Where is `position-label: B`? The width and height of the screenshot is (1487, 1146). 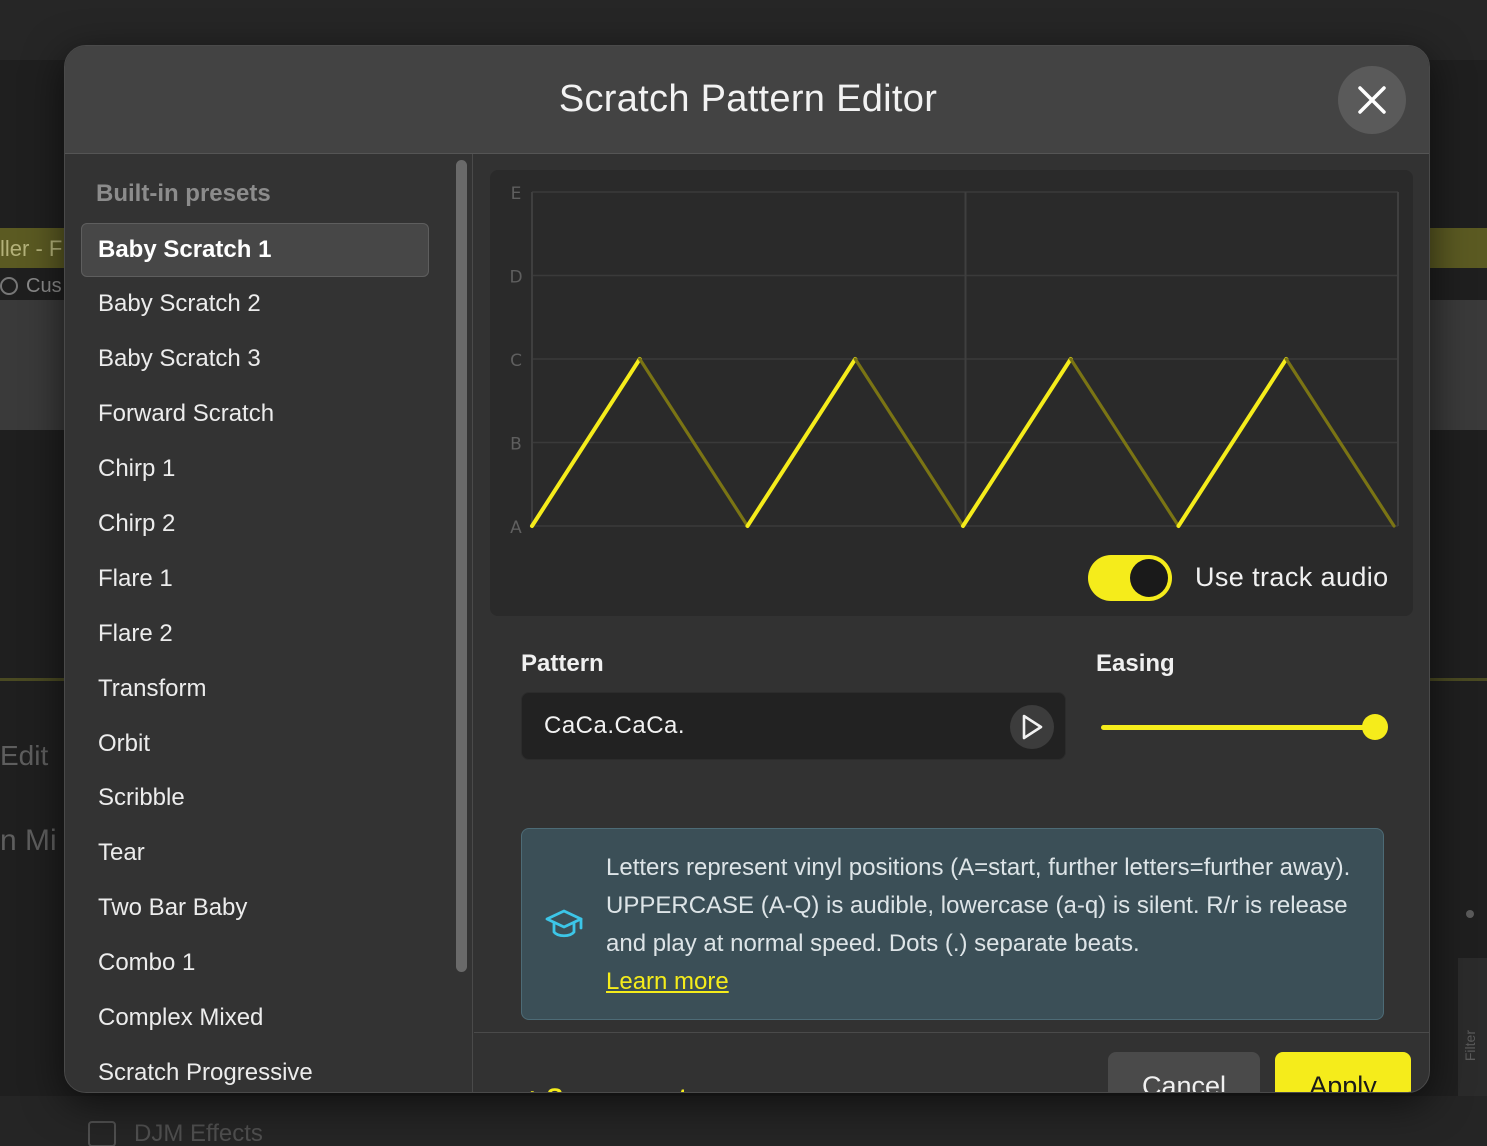
position-label: B is located at coordinates (516, 445).